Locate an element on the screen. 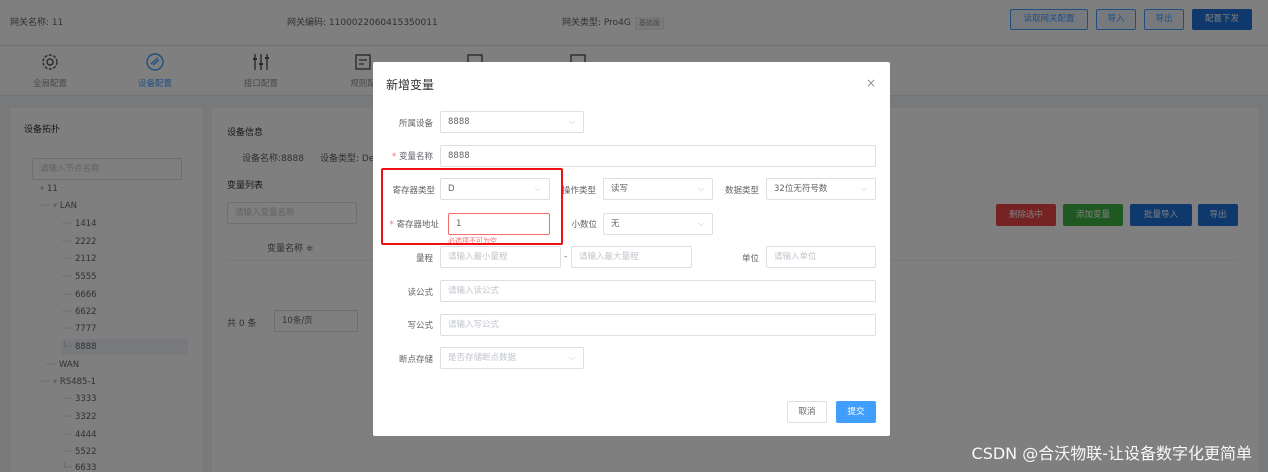  range-max-input: 请输入最大量程 is located at coordinates (631, 257).